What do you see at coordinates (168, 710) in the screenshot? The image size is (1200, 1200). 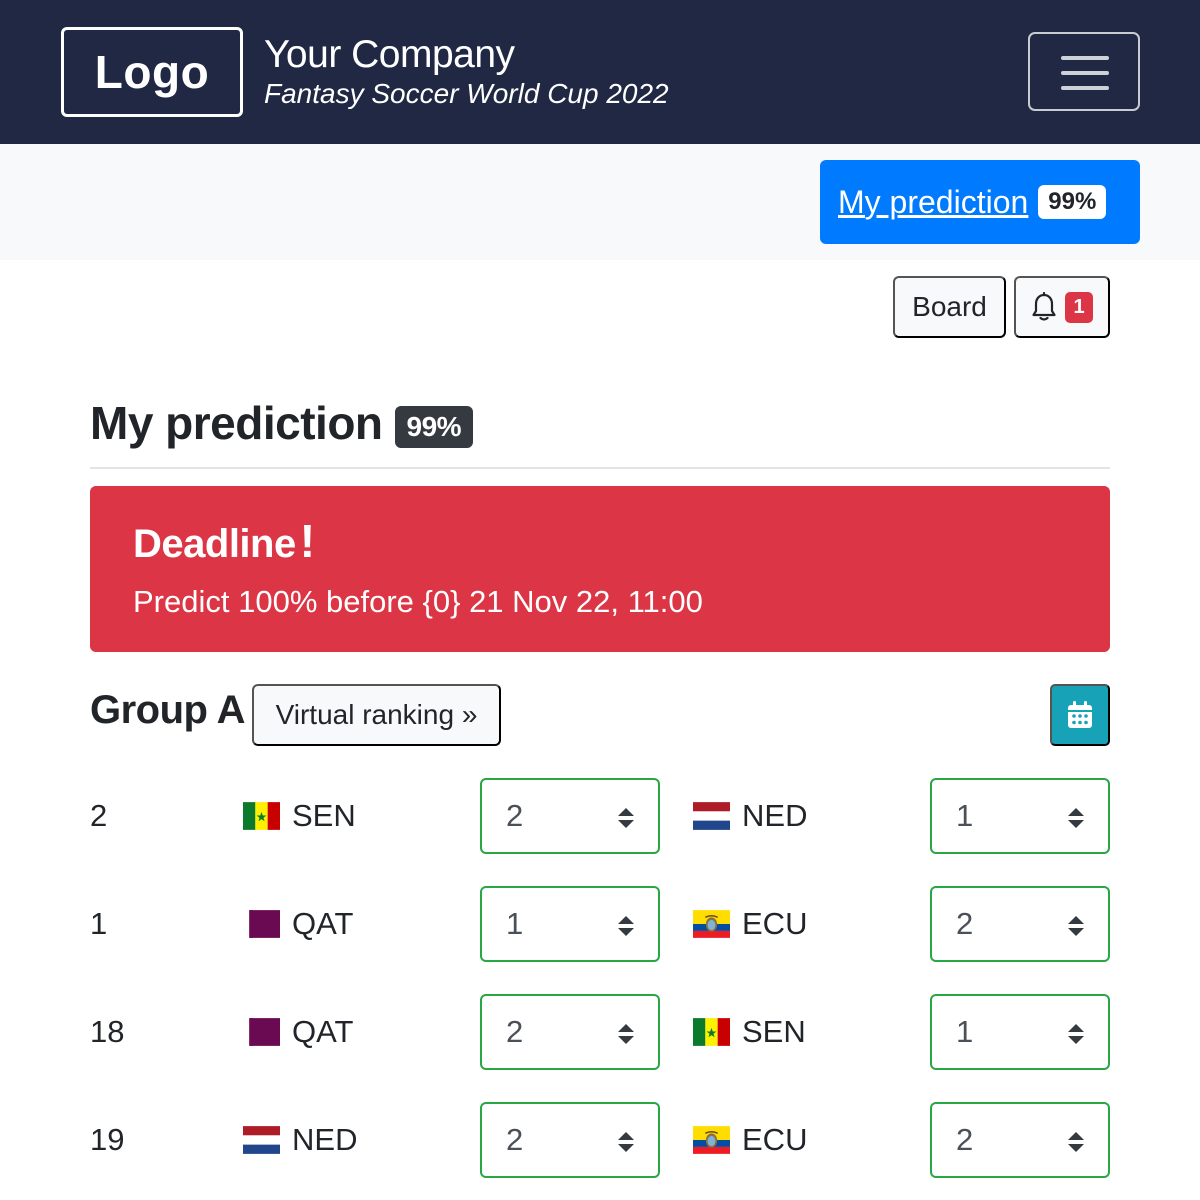 I see `group-title: Group A` at bounding box center [168, 710].